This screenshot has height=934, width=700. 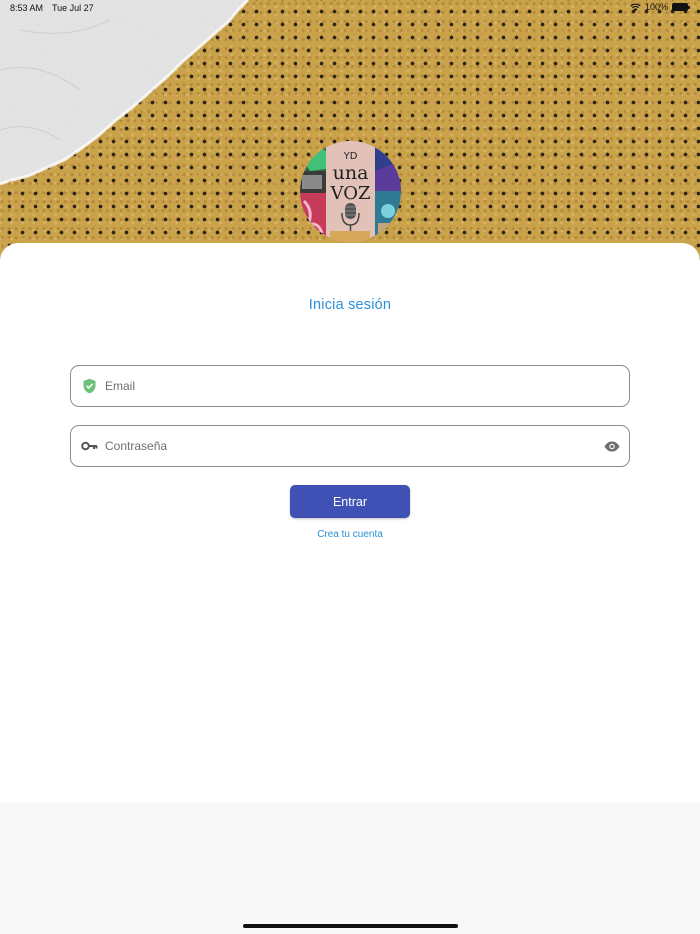 I want to click on status-bar: 8:53 AM Tue Jul 27 100%, so click(x=350, y=9).